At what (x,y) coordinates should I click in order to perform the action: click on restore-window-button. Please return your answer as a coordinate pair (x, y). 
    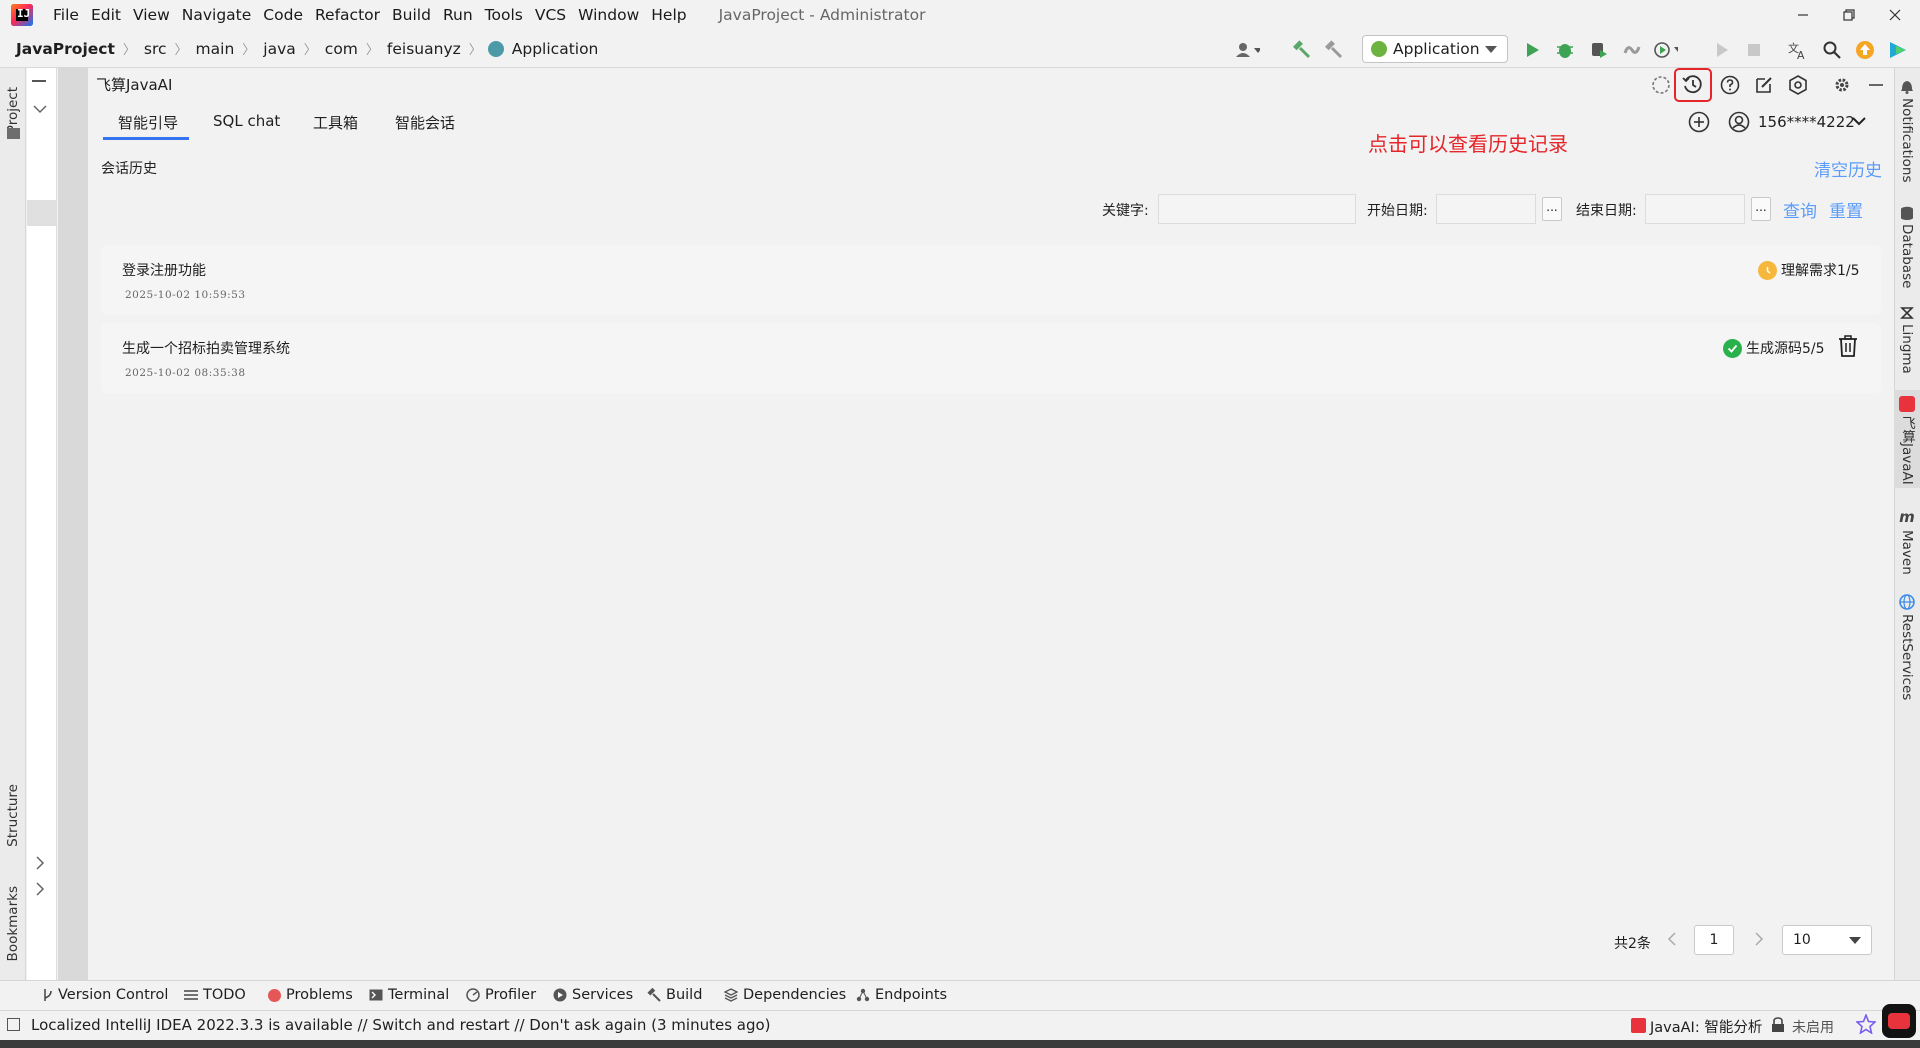
    Looking at the image, I should click on (1849, 15).